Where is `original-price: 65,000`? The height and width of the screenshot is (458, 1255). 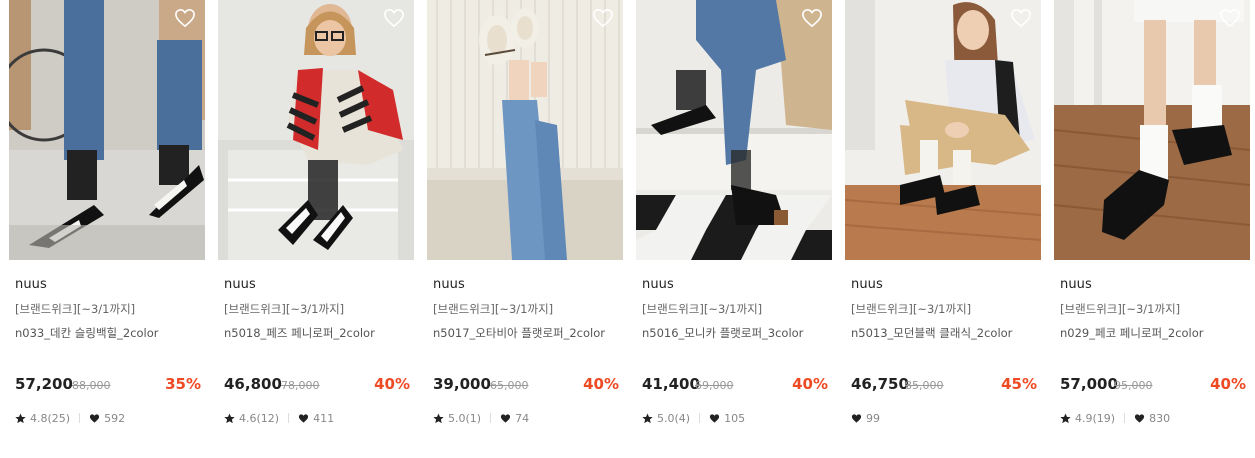 original-price: 65,000 is located at coordinates (509, 385).